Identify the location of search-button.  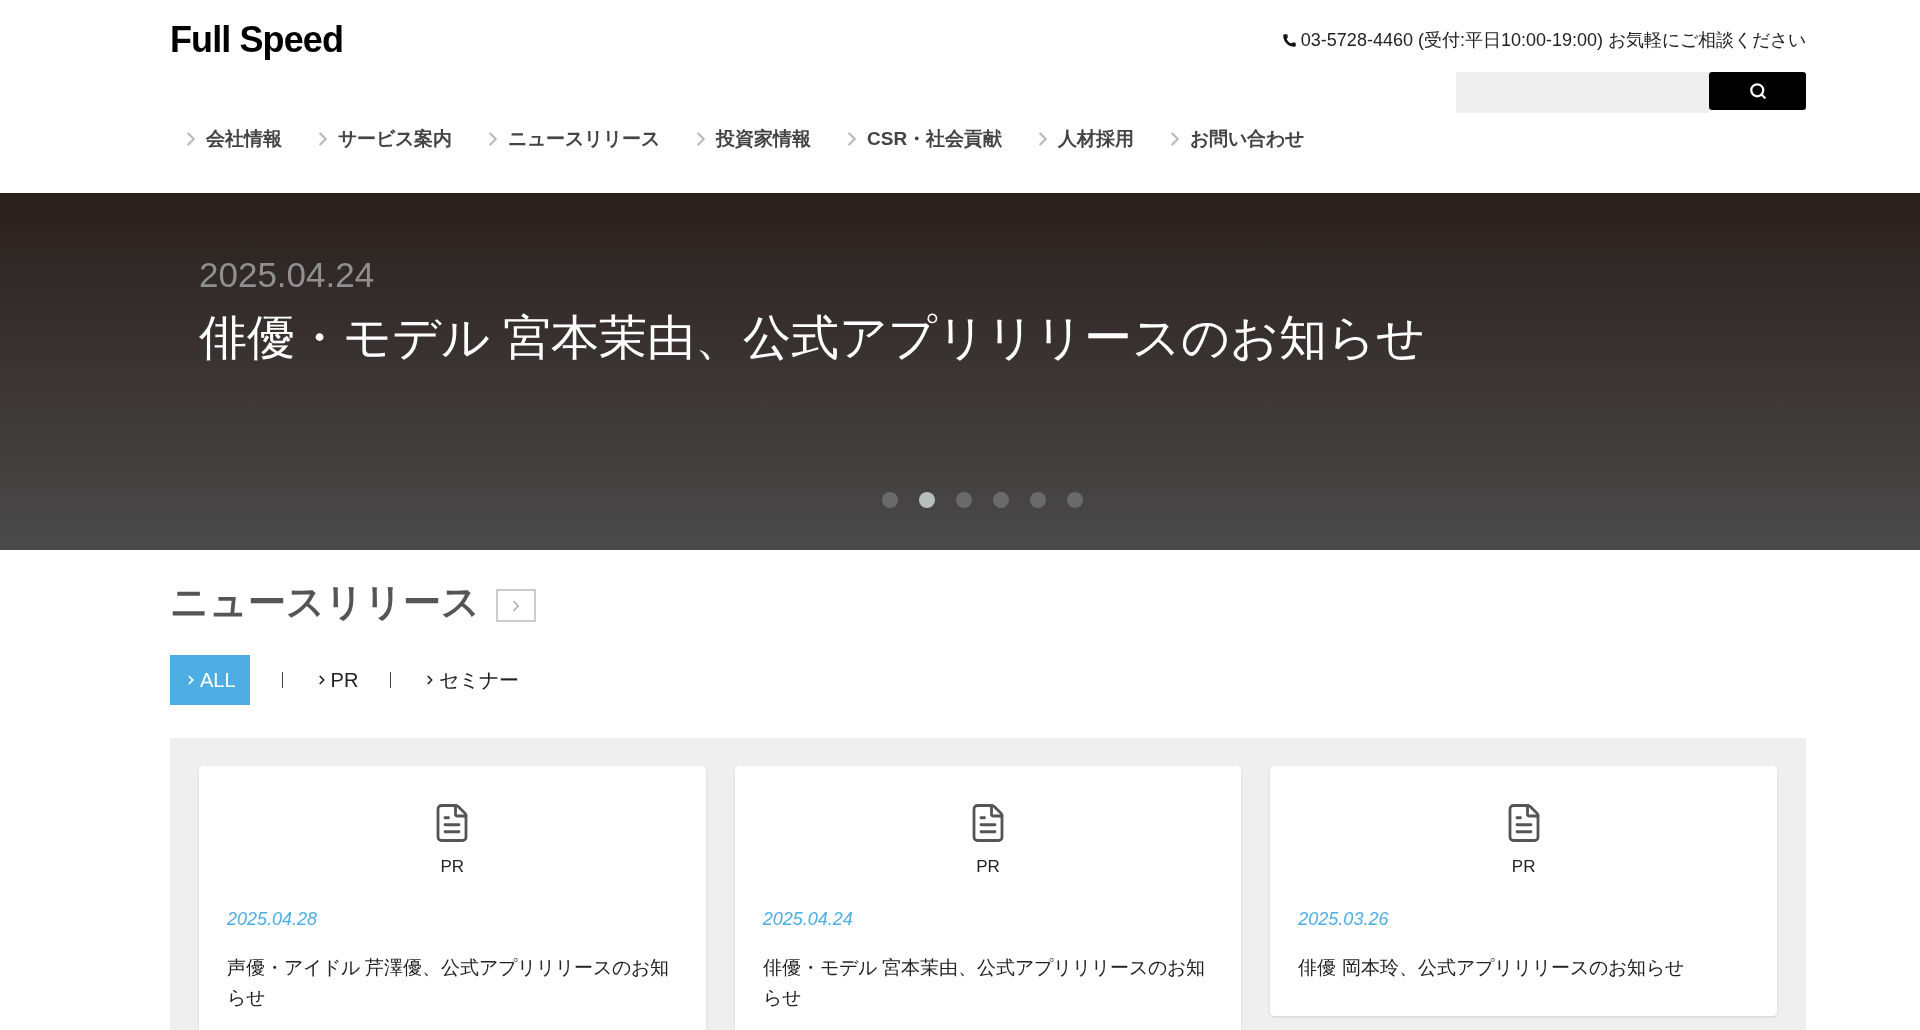
(1757, 91).